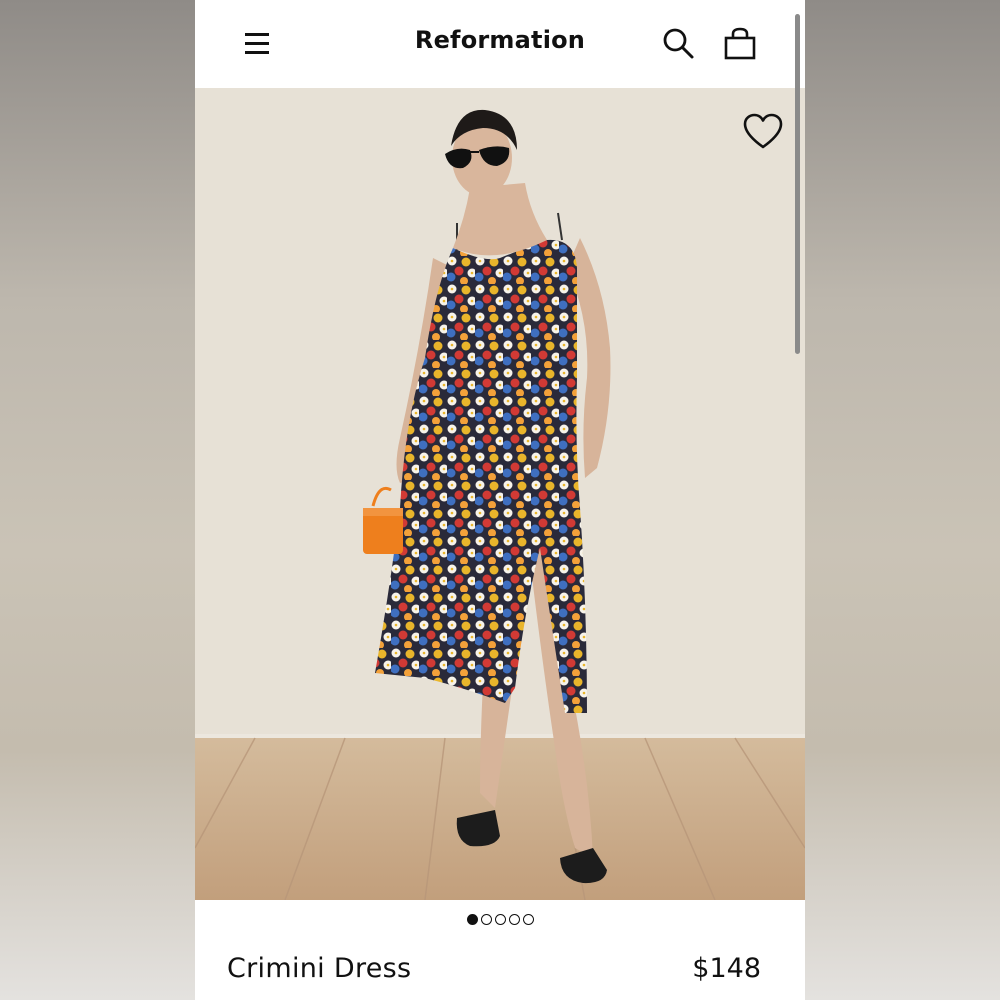 This screenshot has width=1000, height=1000. What do you see at coordinates (740, 44) in the screenshot?
I see `shopping-bag-icon` at bounding box center [740, 44].